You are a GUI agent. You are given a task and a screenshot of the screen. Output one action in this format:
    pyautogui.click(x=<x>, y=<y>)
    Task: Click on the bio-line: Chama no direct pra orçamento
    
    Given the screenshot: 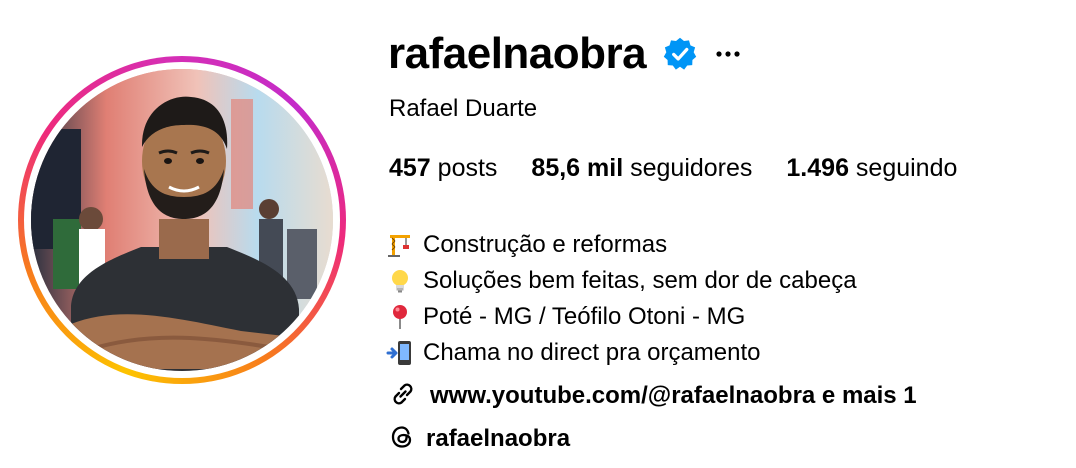 What is the action you would take?
    pyautogui.click(x=621, y=353)
    